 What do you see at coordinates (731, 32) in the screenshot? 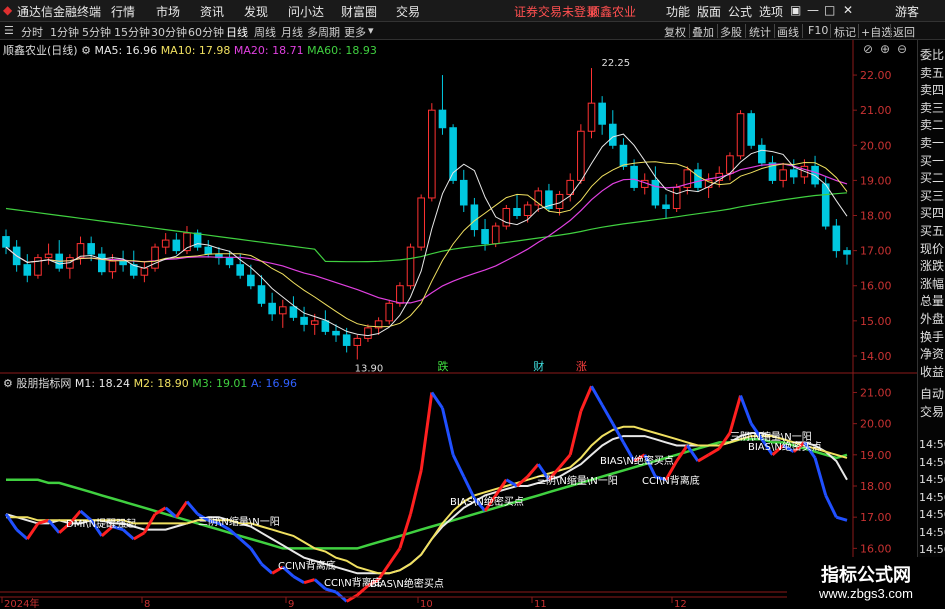
I see `multi-stock-button: 多股` at bounding box center [731, 32].